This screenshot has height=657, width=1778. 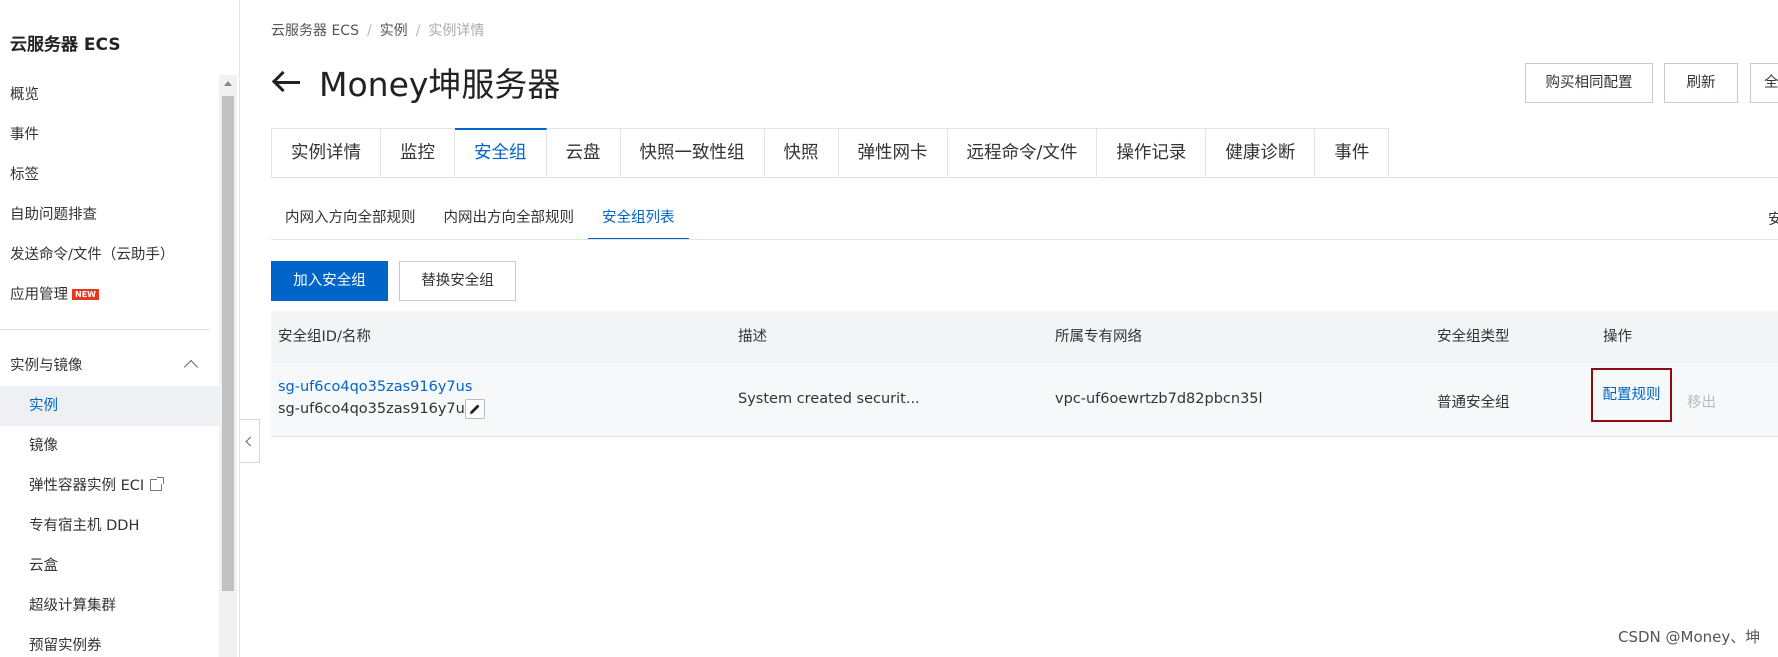 I want to click on column-header-id-name: 安全组ID/名称, so click(x=324, y=337).